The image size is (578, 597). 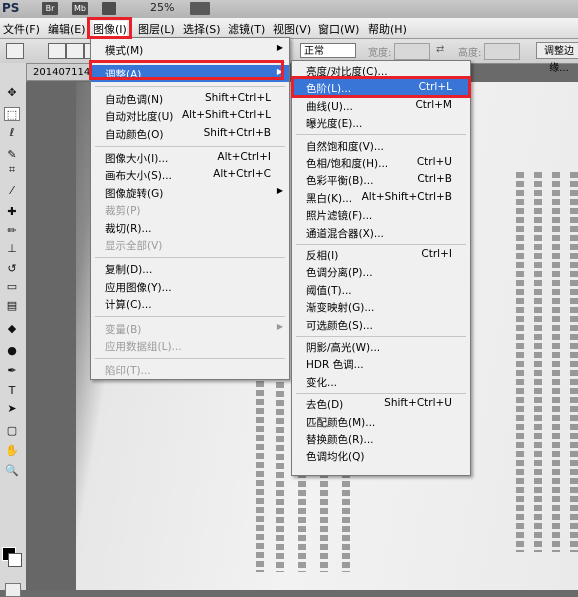 What do you see at coordinates (109, 8) in the screenshot?
I see `view-extras-icon` at bounding box center [109, 8].